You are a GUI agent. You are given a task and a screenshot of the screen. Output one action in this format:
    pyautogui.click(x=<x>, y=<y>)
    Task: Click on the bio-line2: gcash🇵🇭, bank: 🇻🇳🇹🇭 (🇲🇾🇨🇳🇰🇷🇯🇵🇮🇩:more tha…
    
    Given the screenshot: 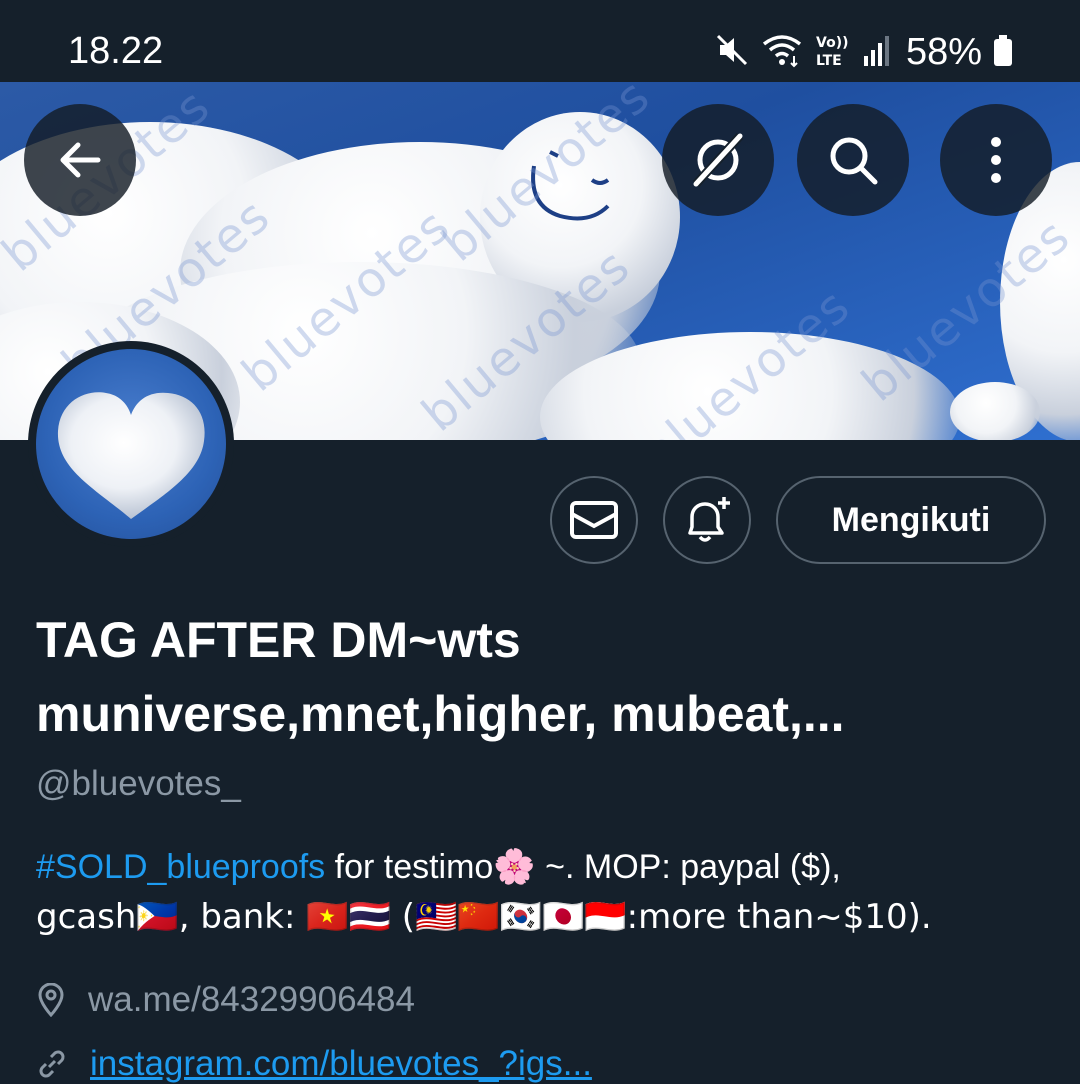 What is the action you would take?
    pyautogui.click(x=484, y=917)
    